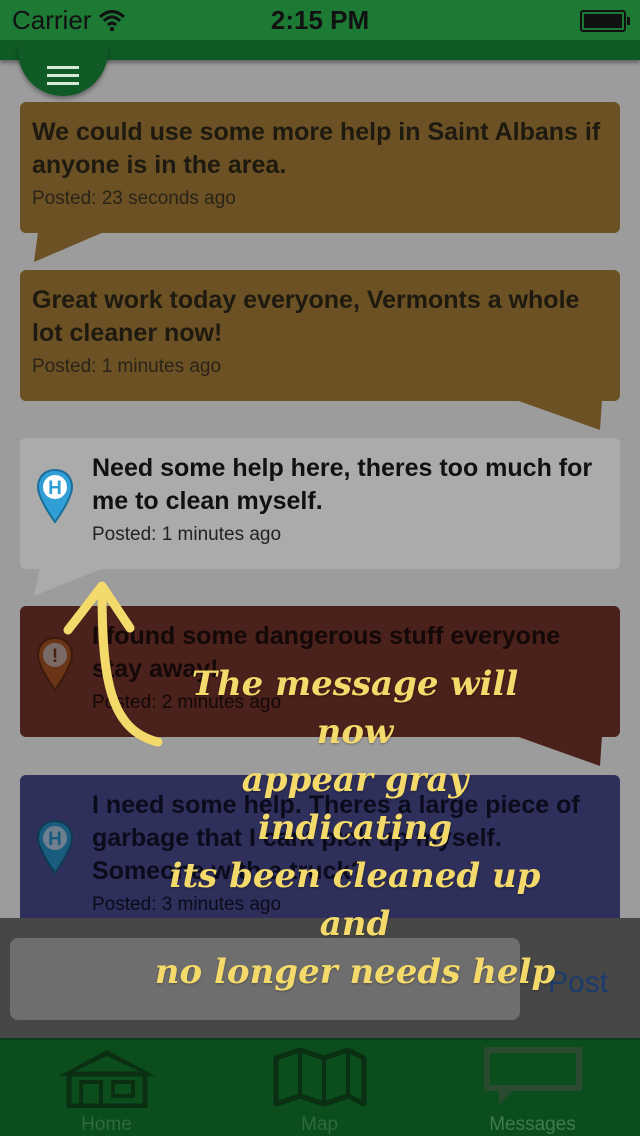  I want to click on tab-messages: Messages, so click(532, 1088).